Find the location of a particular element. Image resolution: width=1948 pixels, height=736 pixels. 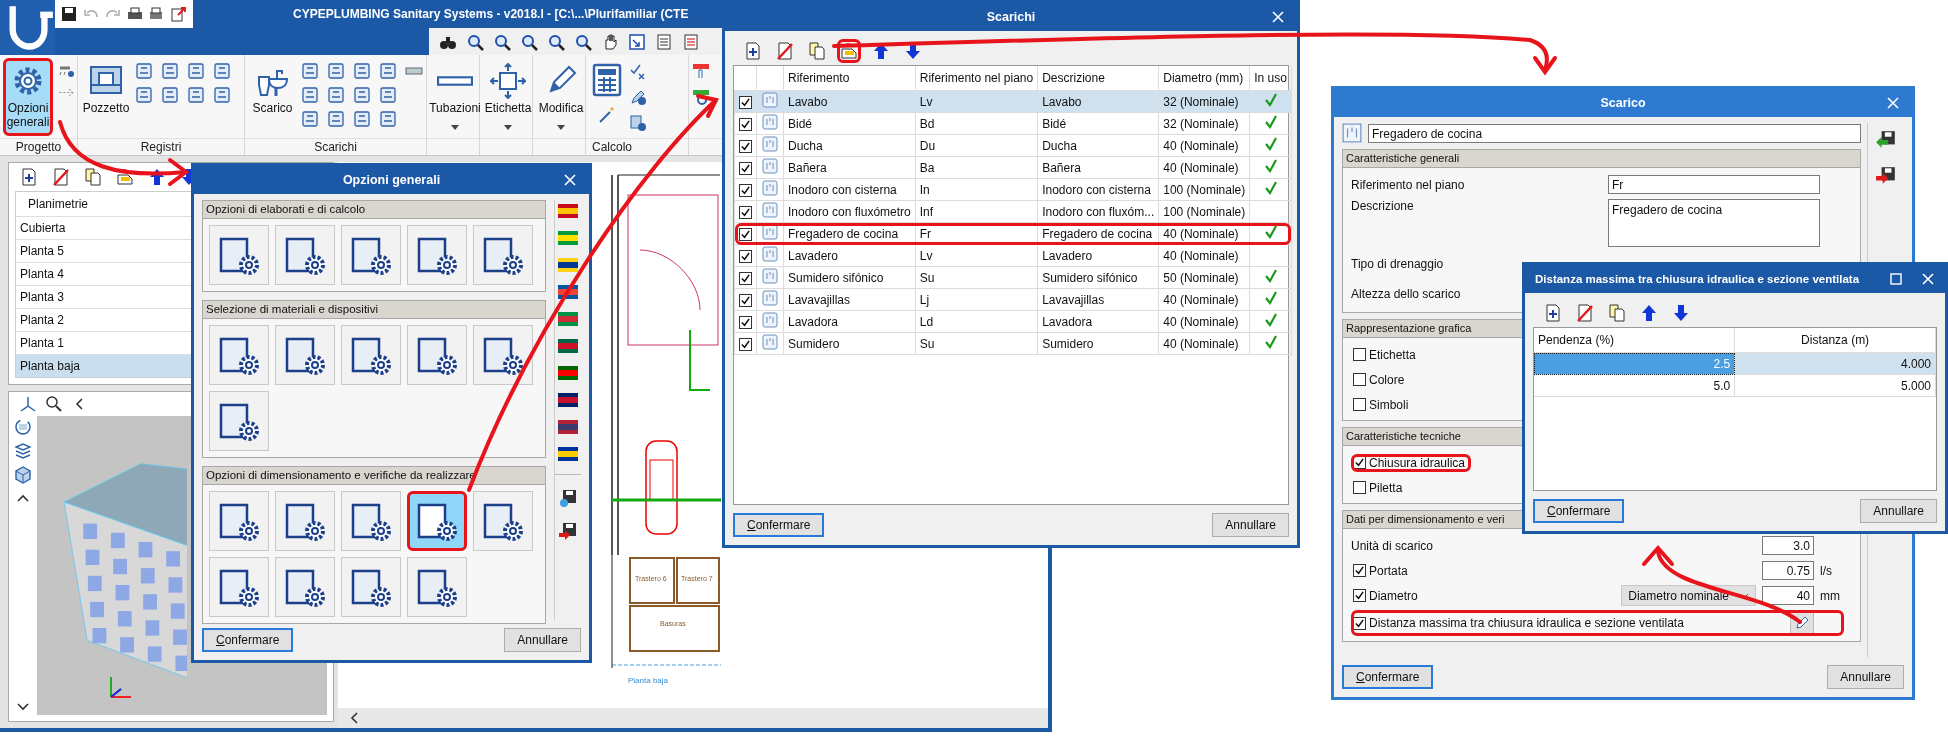

checkbox-label: Simboli is located at coordinates (1389, 404).